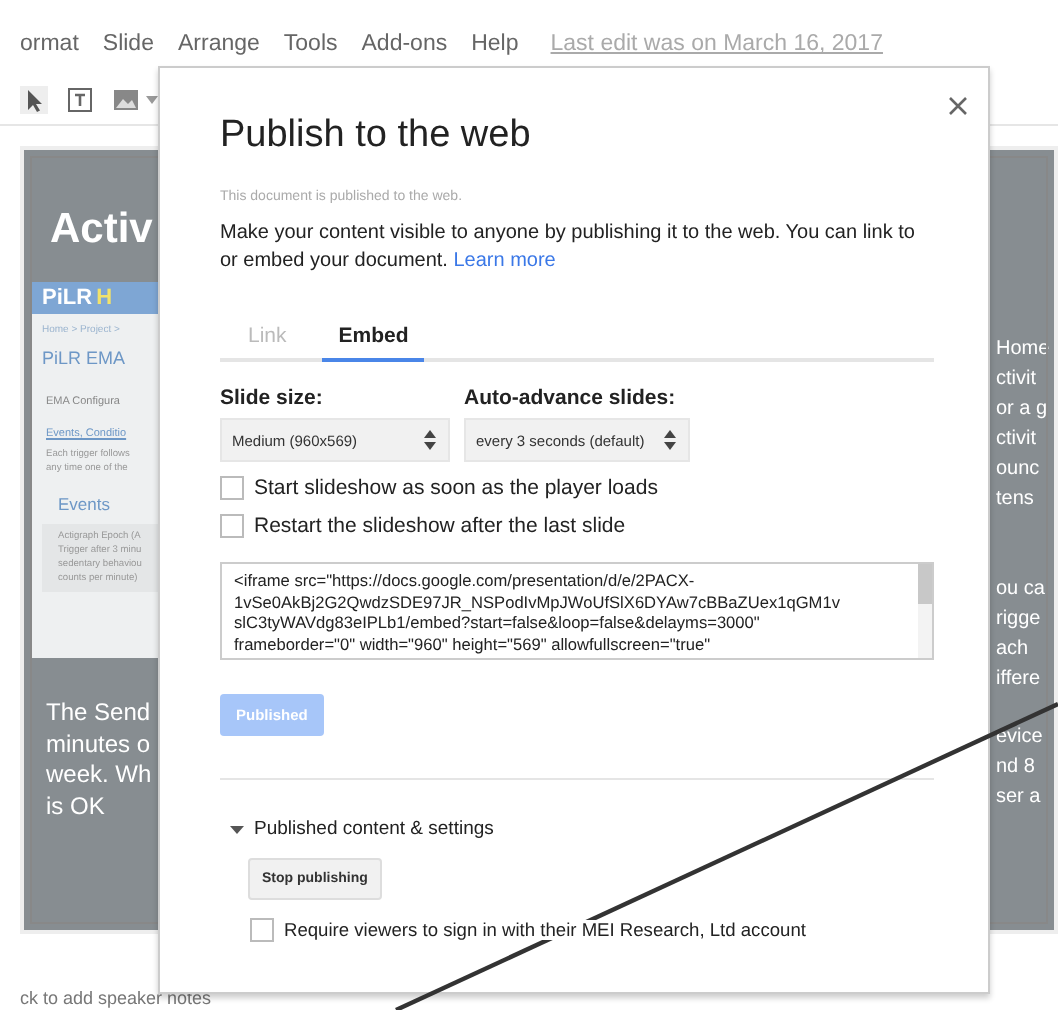  What do you see at coordinates (504, 261) in the screenshot?
I see `learn-more-link: Learn more` at bounding box center [504, 261].